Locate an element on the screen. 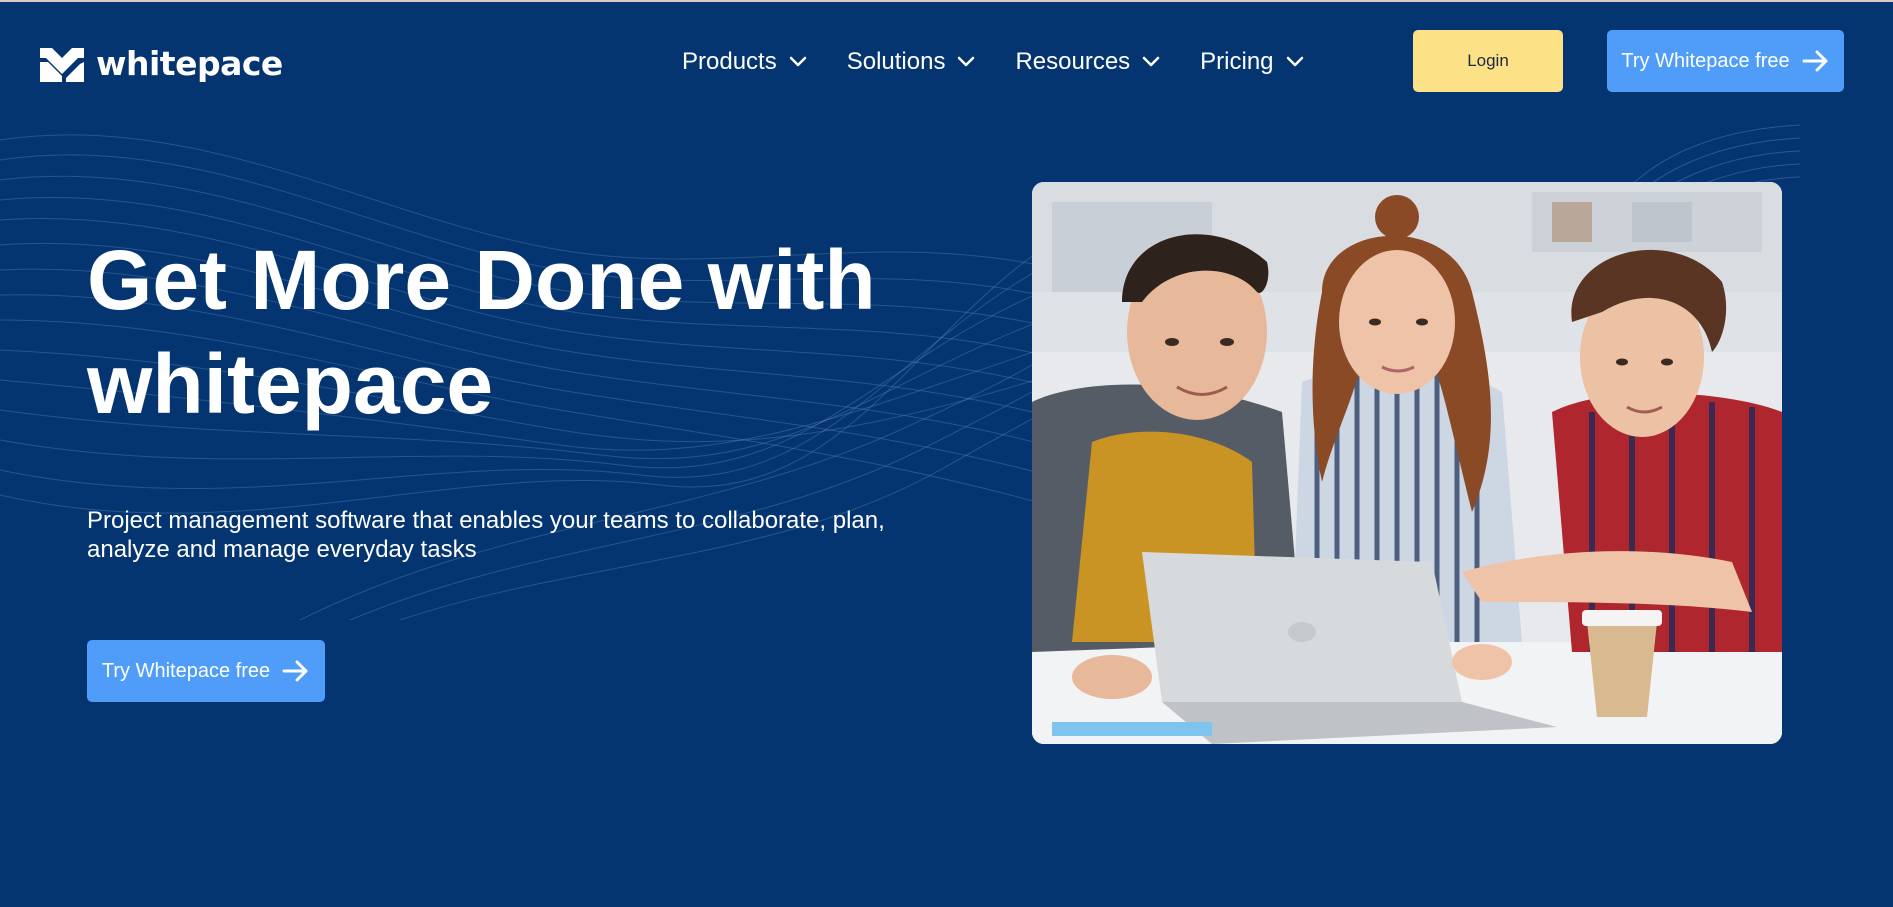  login-button: Login is located at coordinates (1488, 61).